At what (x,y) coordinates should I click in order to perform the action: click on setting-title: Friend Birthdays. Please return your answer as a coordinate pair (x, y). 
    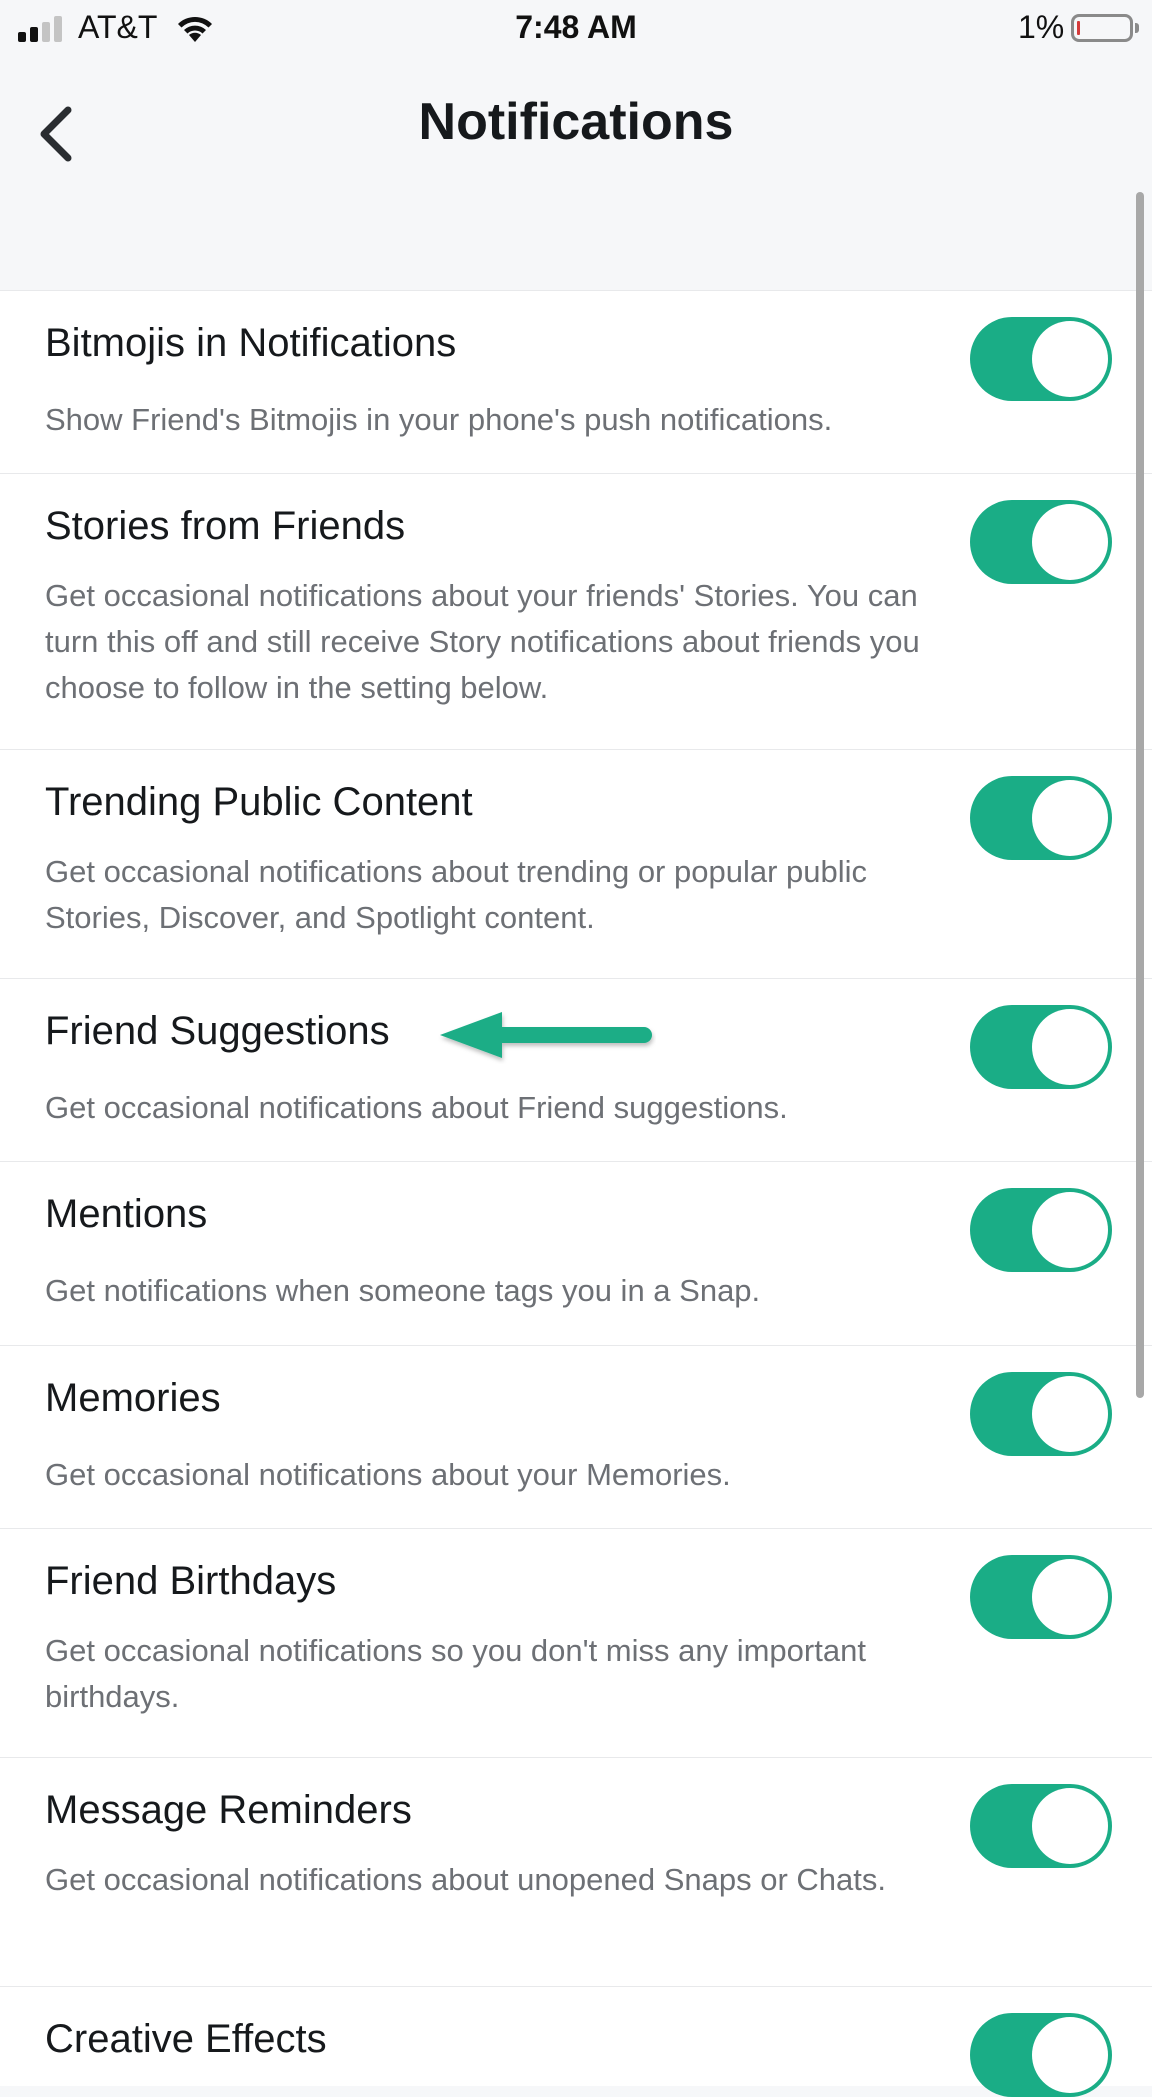
    Looking at the image, I should click on (191, 1581).